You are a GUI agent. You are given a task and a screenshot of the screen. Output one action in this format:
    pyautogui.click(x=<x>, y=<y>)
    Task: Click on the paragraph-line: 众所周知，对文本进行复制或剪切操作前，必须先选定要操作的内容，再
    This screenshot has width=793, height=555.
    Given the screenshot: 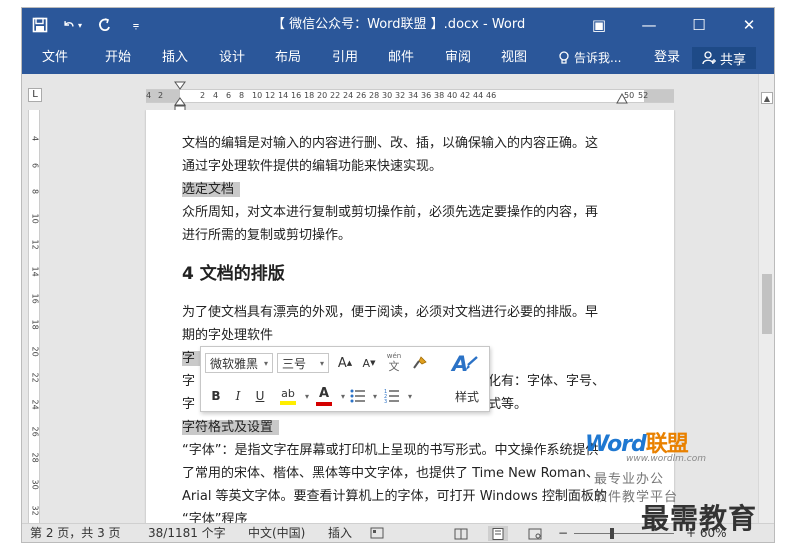 What is the action you would take?
    pyautogui.click(x=390, y=212)
    